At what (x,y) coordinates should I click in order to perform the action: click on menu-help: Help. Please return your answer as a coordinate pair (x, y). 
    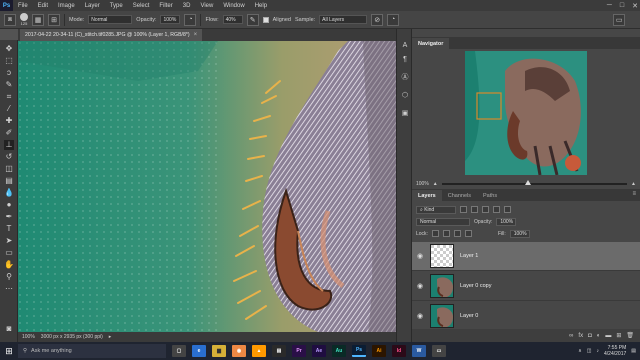
    Looking at the image, I should click on (261, 6).